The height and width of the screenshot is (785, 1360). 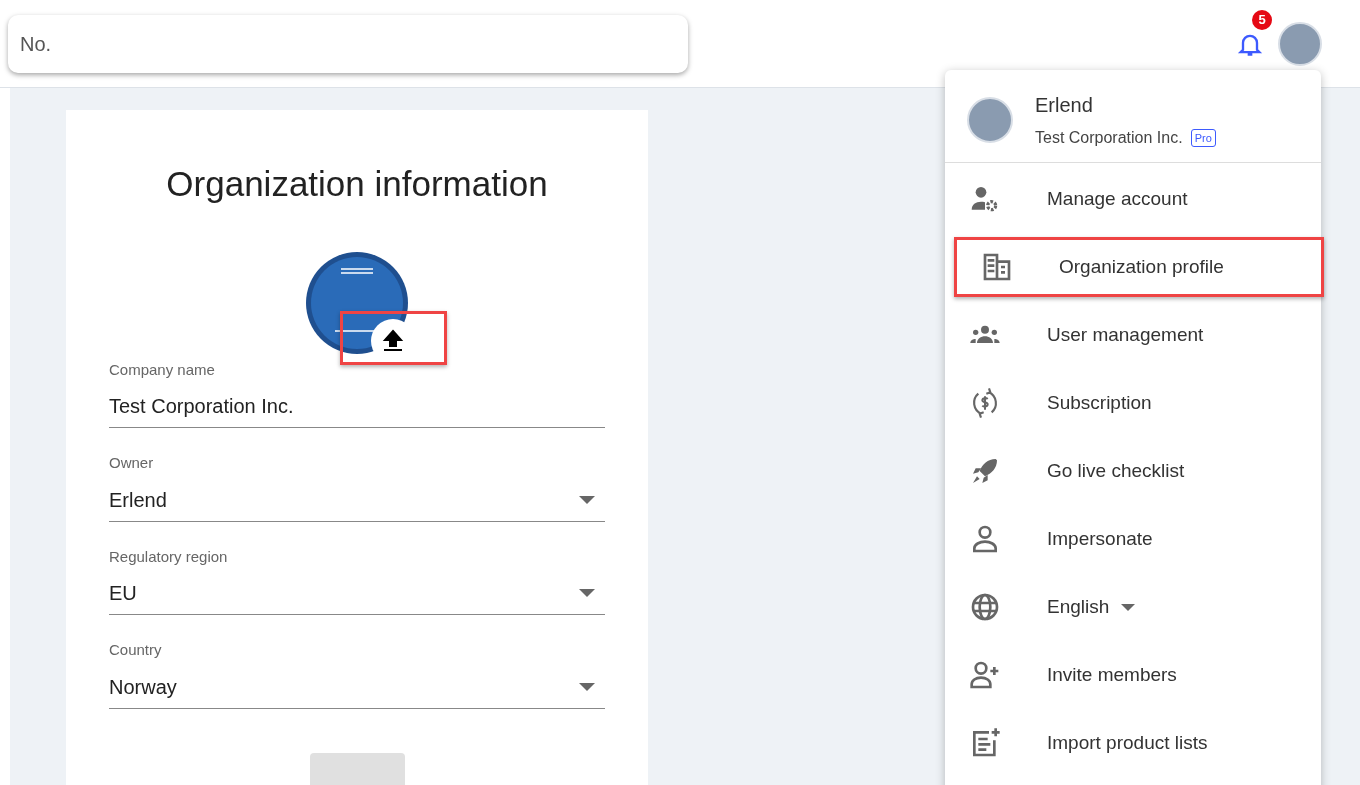 What do you see at coordinates (1203, 138) in the screenshot?
I see `plan-badge: Pro` at bounding box center [1203, 138].